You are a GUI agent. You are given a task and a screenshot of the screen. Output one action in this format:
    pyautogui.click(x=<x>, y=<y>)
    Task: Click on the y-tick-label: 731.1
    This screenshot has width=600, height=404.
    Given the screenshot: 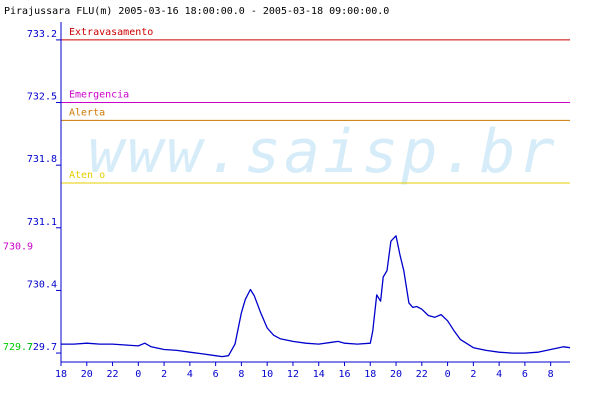 What is the action you would take?
    pyautogui.click(x=42, y=222)
    